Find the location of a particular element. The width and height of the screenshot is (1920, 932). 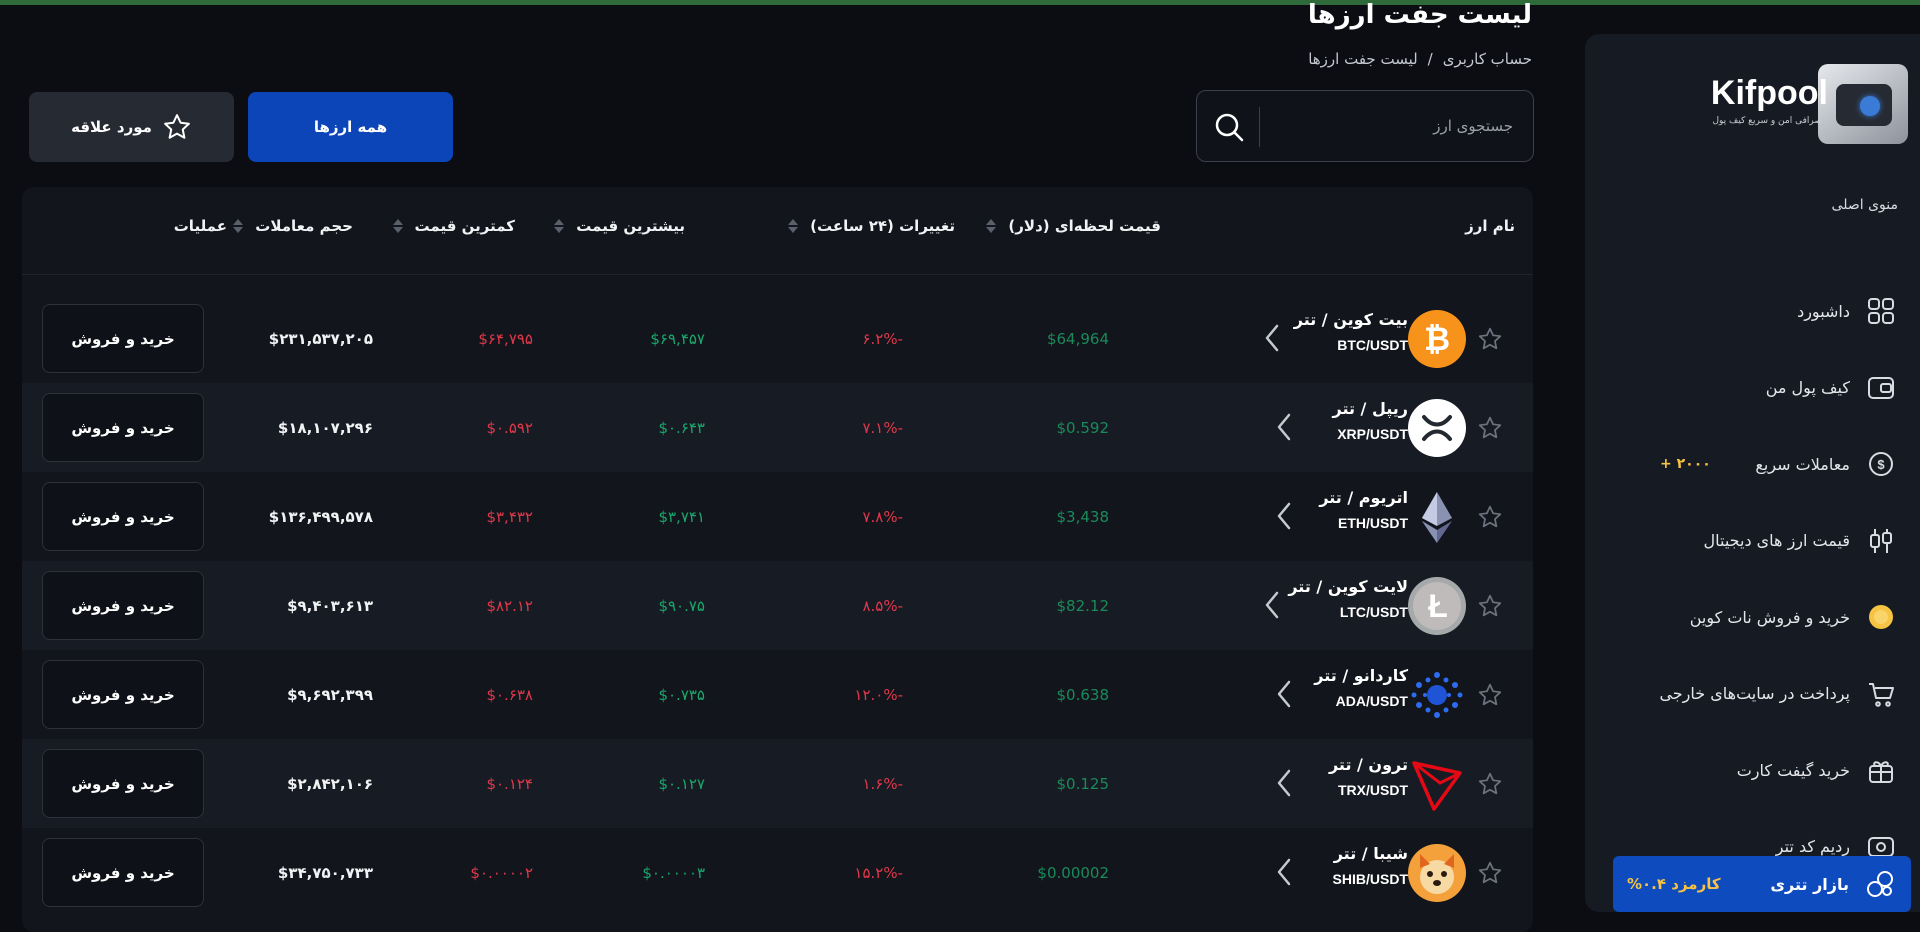

sidebar-item-label: خرید گیفت کارت is located at coordinates (1793, 770).